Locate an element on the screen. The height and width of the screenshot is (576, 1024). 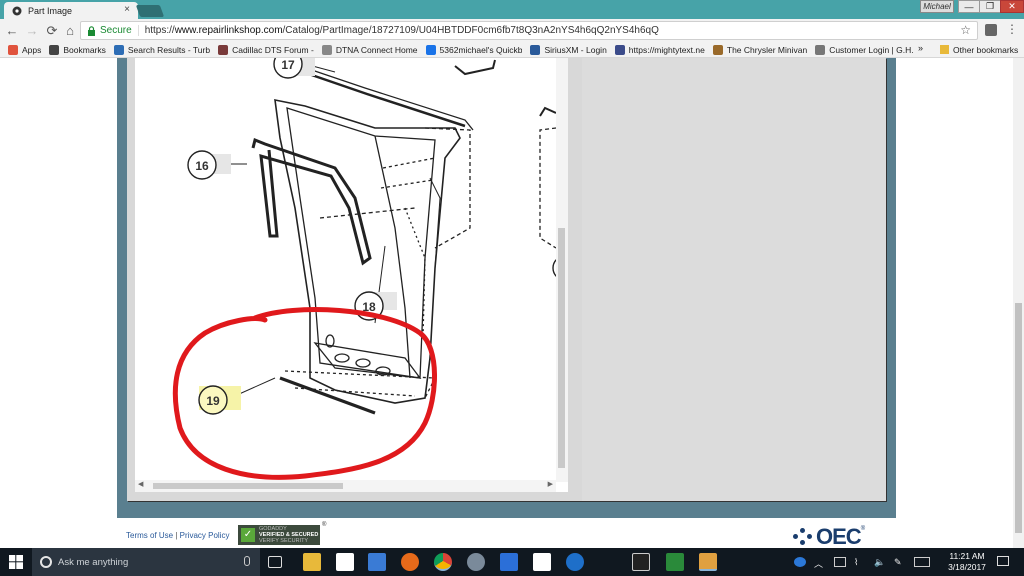
dropbox-icon is located at coordinates (509, 562).